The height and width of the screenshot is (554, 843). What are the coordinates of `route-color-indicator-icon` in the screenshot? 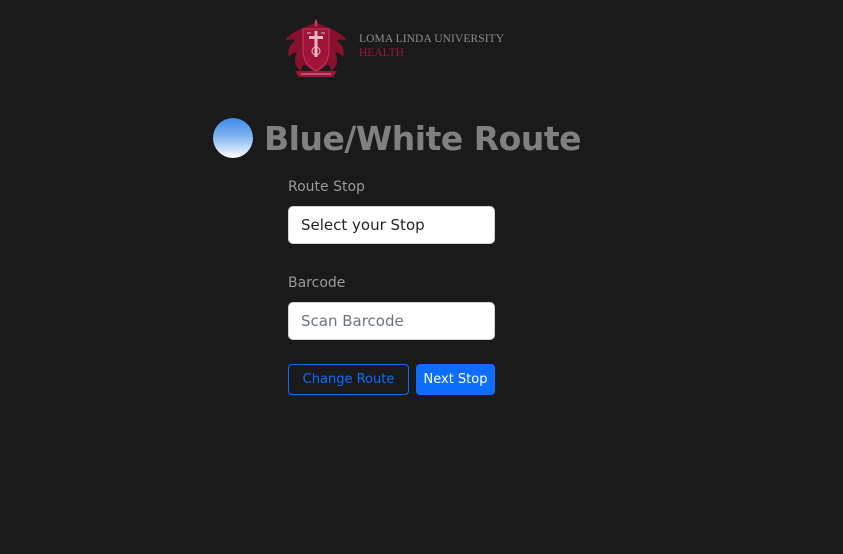 It's located at (233, 138).